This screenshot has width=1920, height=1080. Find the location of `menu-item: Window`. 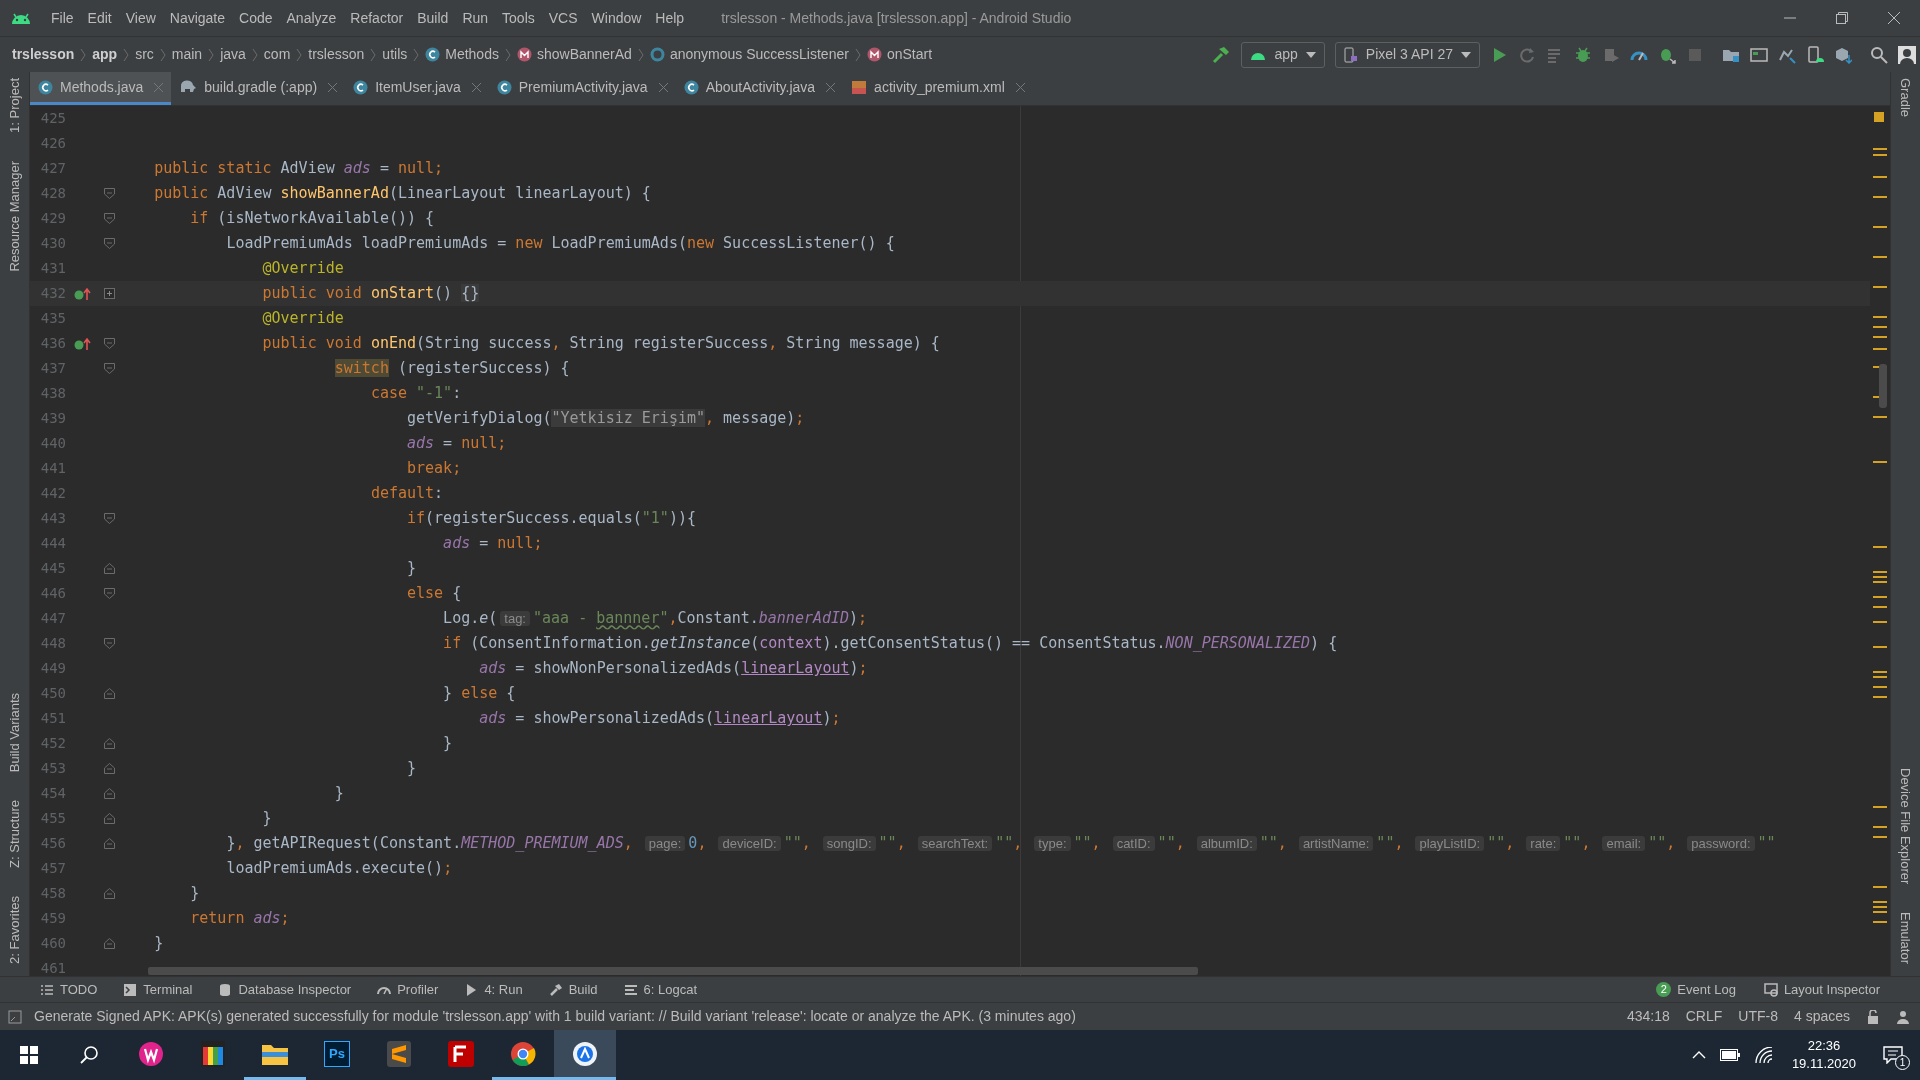

menu-item: Window is located at coordinates (616, 18).